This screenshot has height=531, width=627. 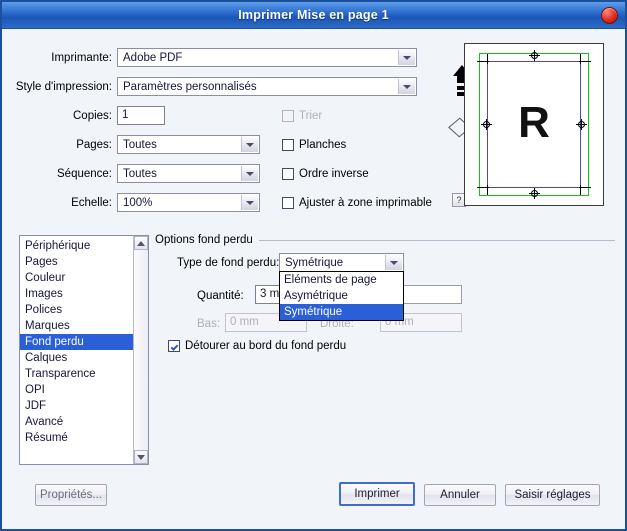 What do you see at coordinates (140, 173) in the screenshot?
I see `sequence-value: Toutes` at bounding box center [140, 173].